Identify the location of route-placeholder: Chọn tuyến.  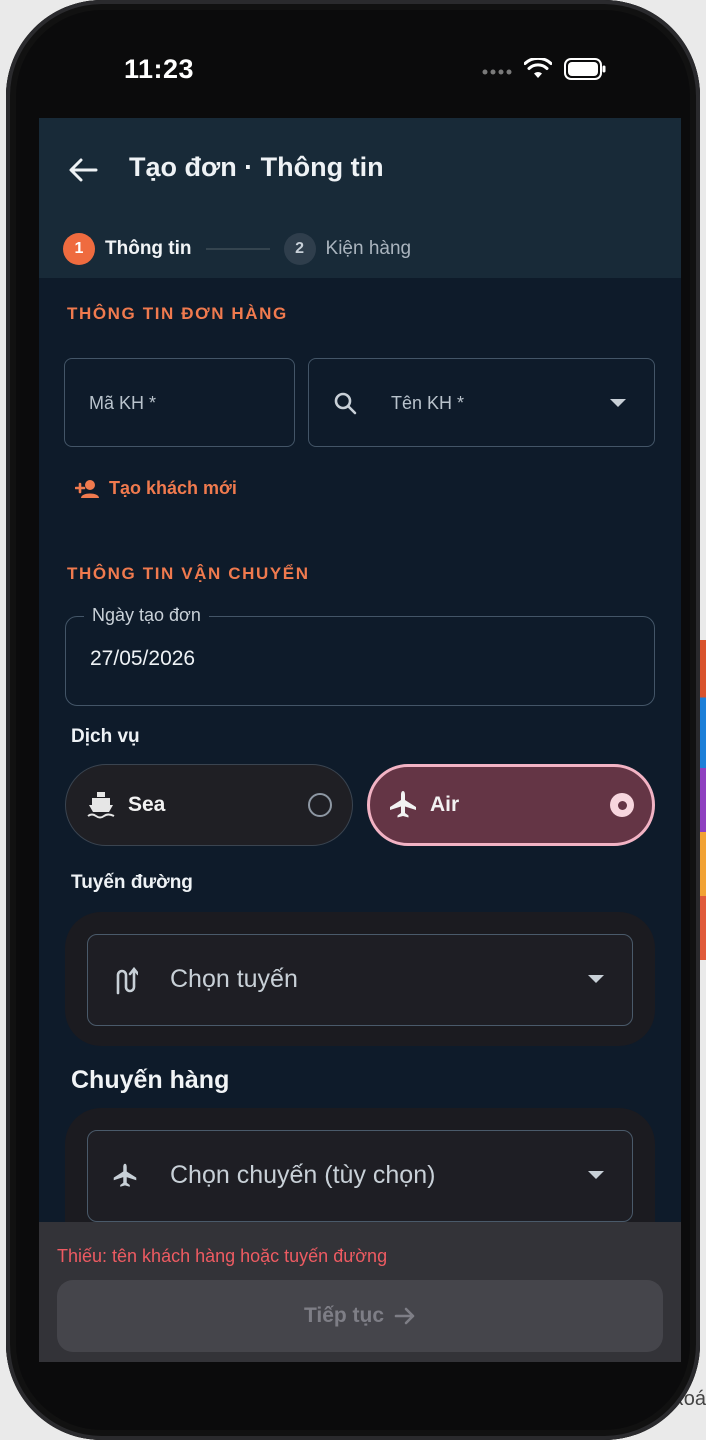
(234, 979).